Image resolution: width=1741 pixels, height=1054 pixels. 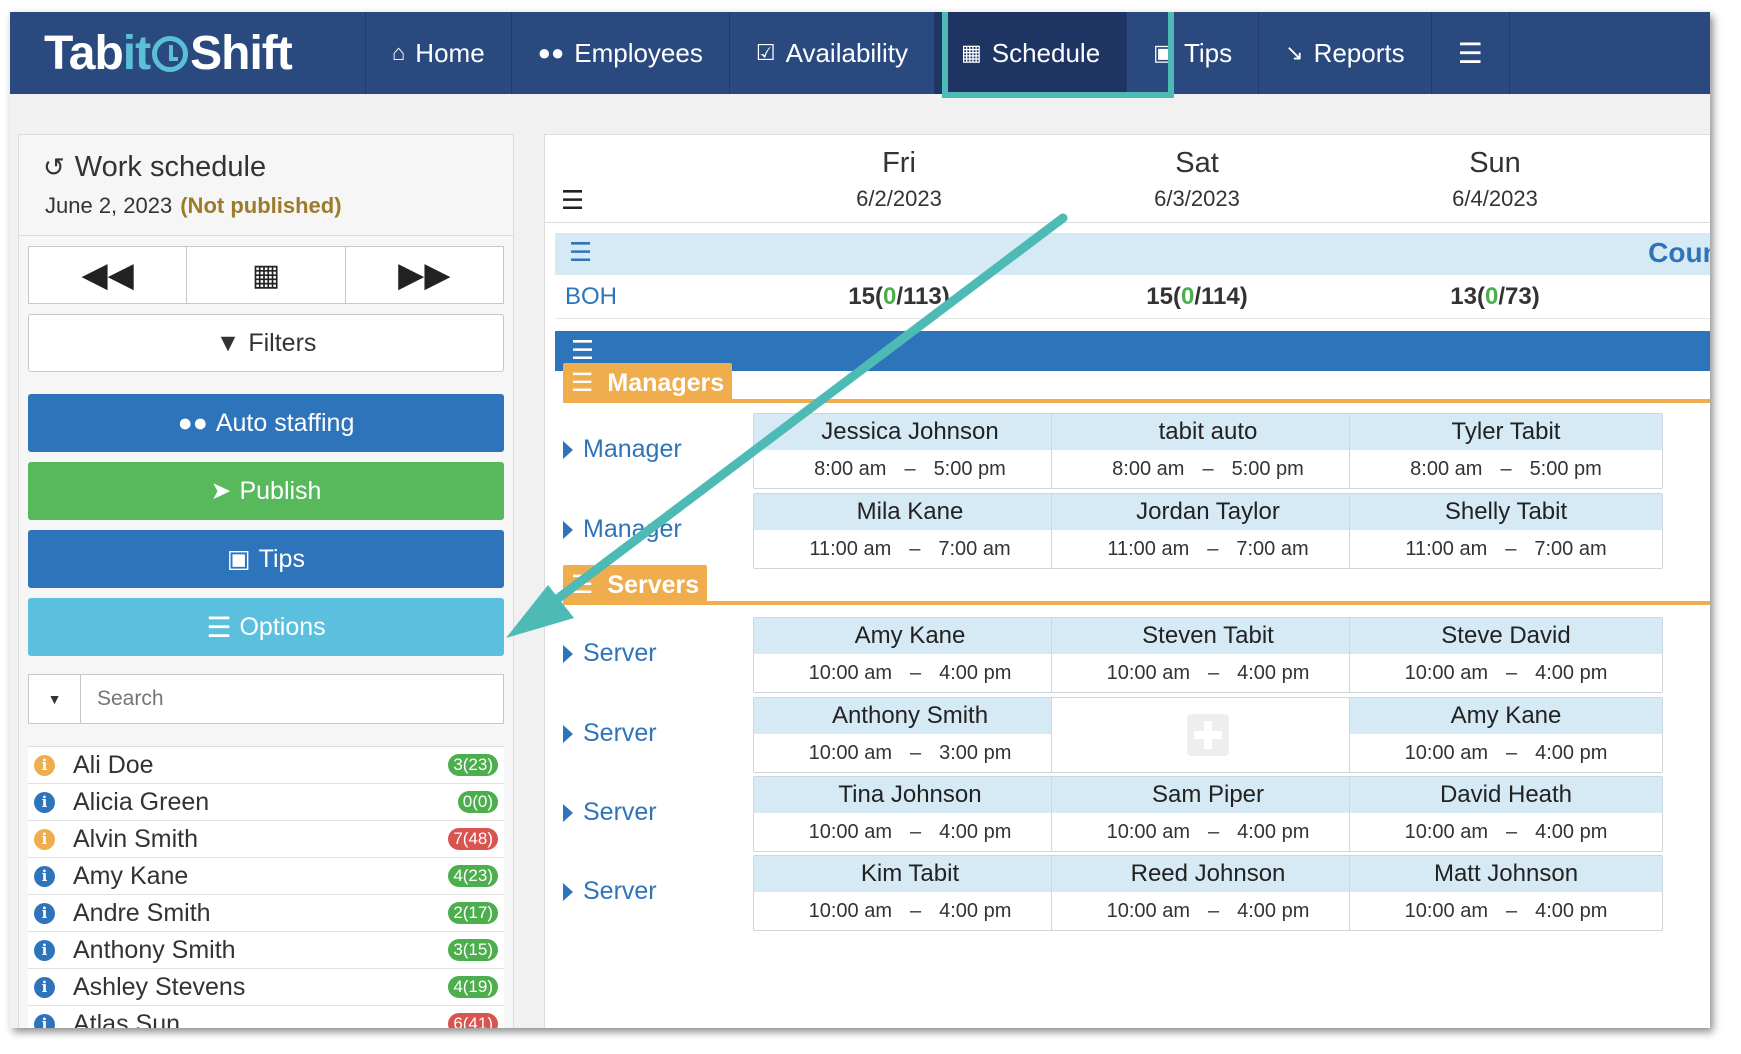 I want to click on app-logo: Tab it Shift, so click(x=188, y=53).